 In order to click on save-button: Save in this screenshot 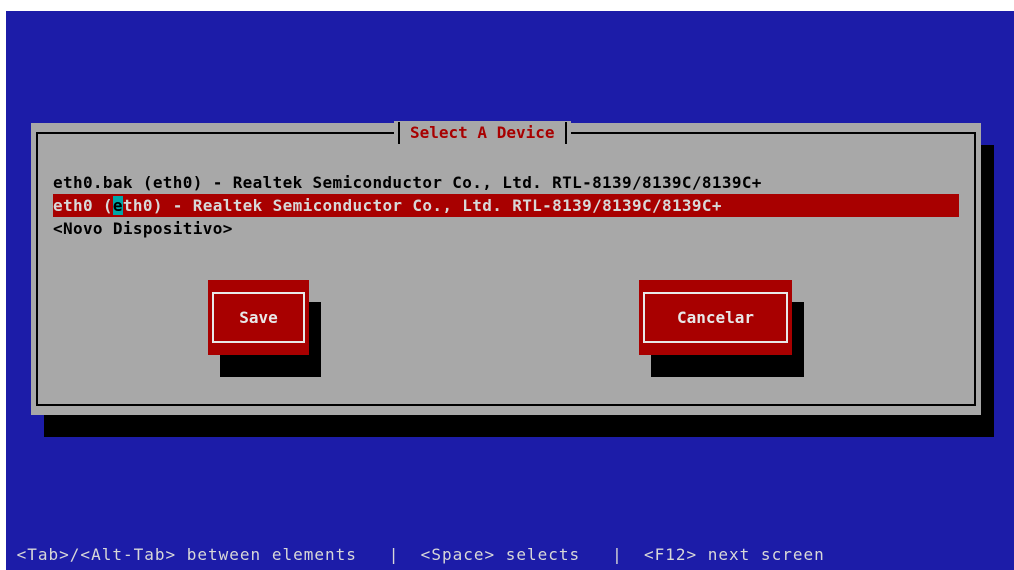, I will do `click(258, 317)`.